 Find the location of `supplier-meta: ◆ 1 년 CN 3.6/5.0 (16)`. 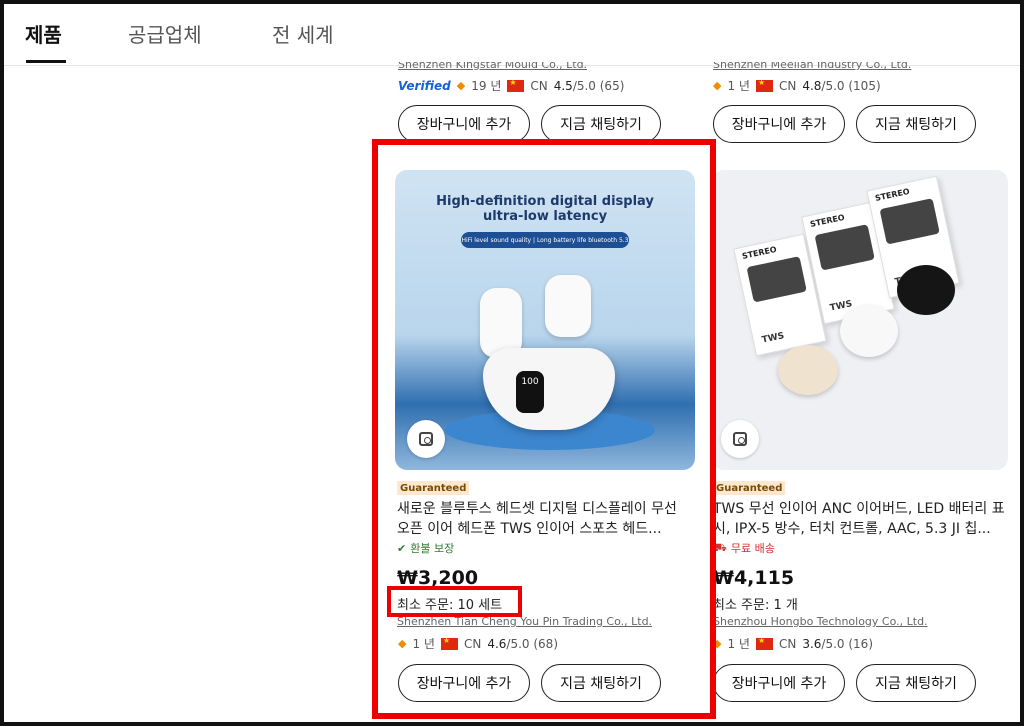

supplier-meta: ◆ 1 년 CN 3.6/5.0 (16) is located at coordinates (793, 643).